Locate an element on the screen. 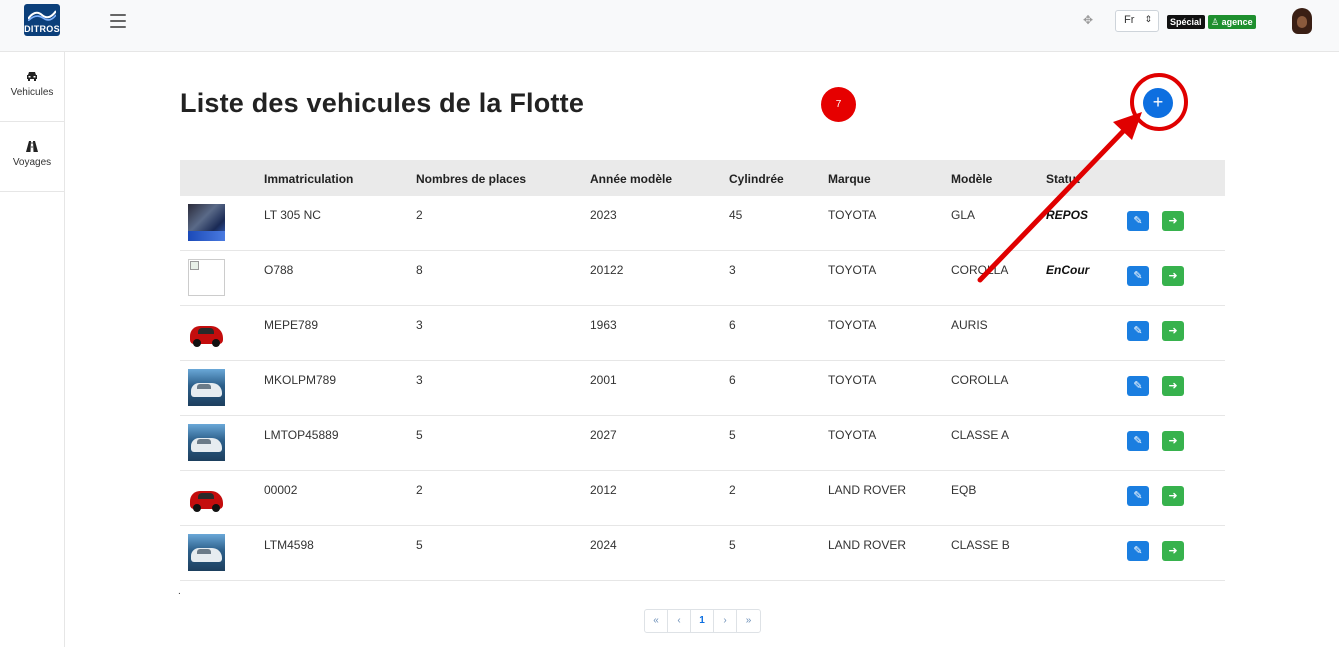 Image resolution: width=1339 pixels, height=647 pixels. menu-toggle-icon is located at coordinates (118, 21).